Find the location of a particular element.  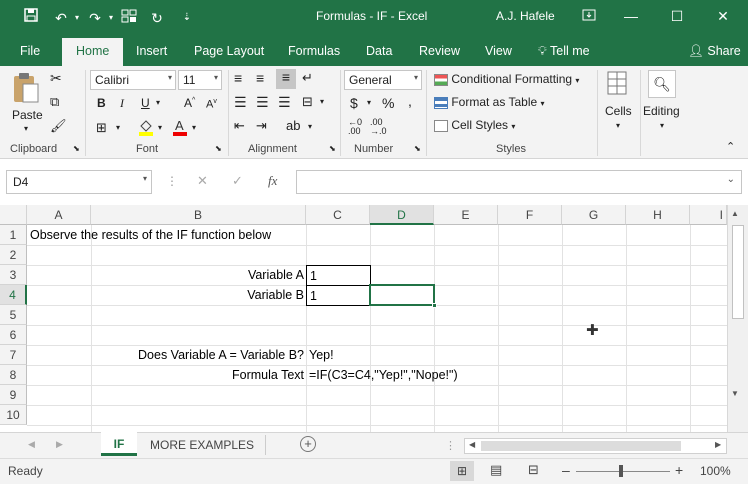

align-right-icon: ☰ is located at coordinates (284, 102).